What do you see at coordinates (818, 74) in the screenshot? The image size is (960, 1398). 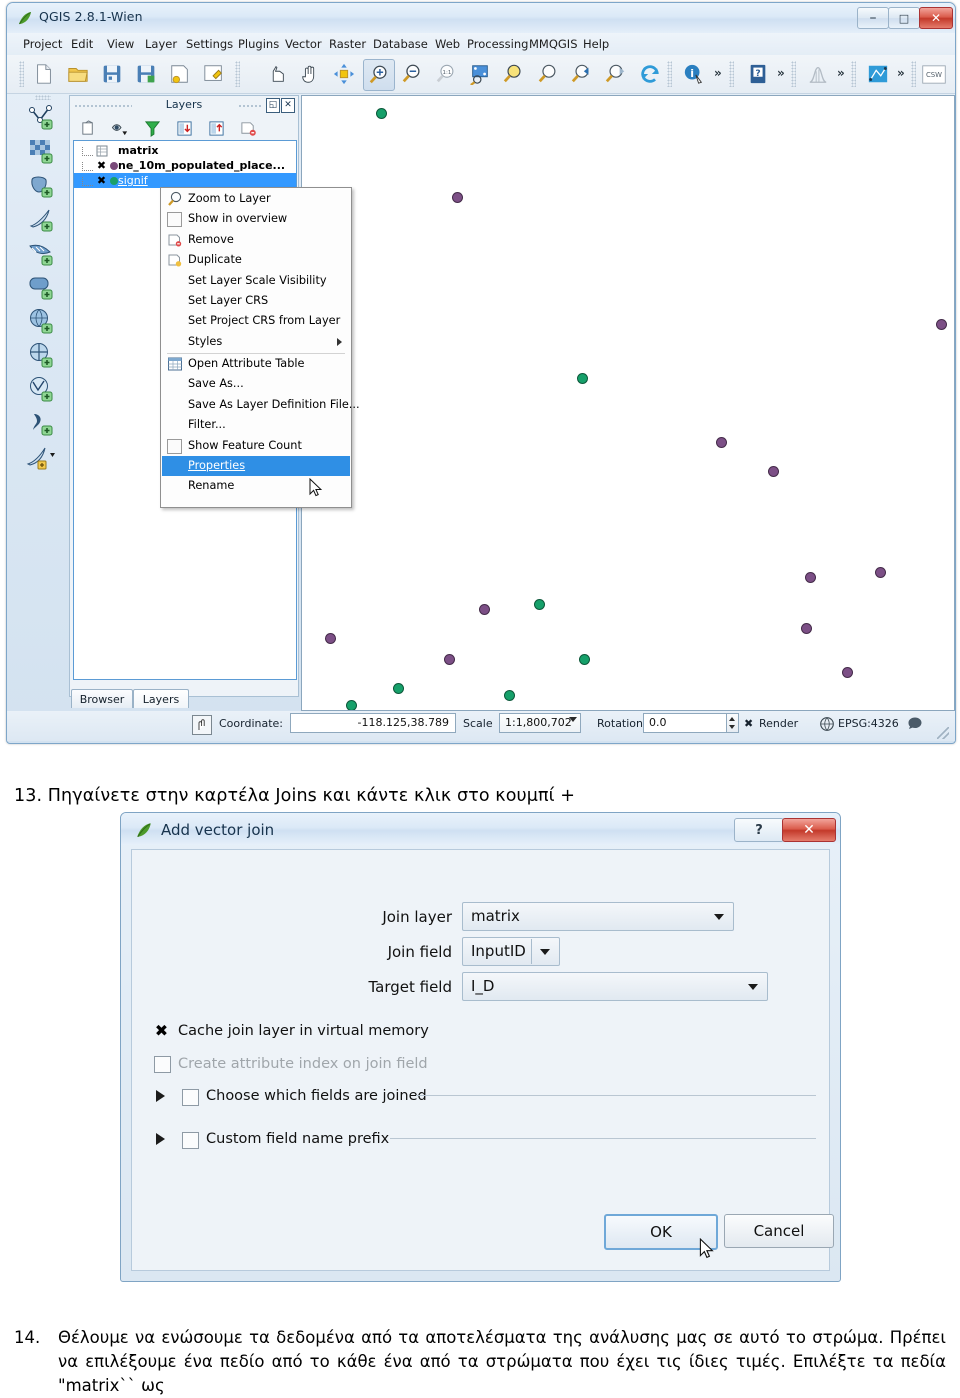 I see `histogram-icon` at bounding box center [818, 74].